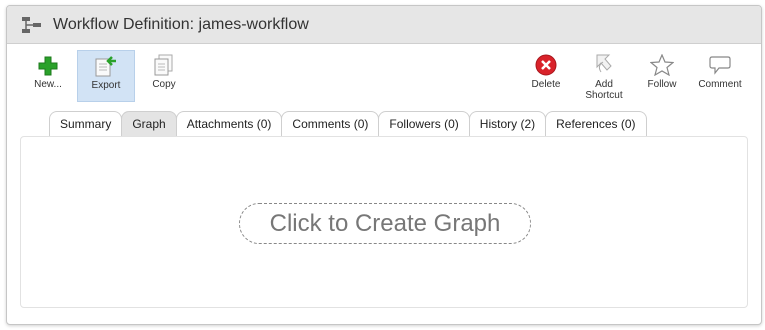 This screenshot has width=765, height=330. What do you see at coordinates (546, 63) in the screenshot?
I see `delete-icon` at bounding box center [546, 63].